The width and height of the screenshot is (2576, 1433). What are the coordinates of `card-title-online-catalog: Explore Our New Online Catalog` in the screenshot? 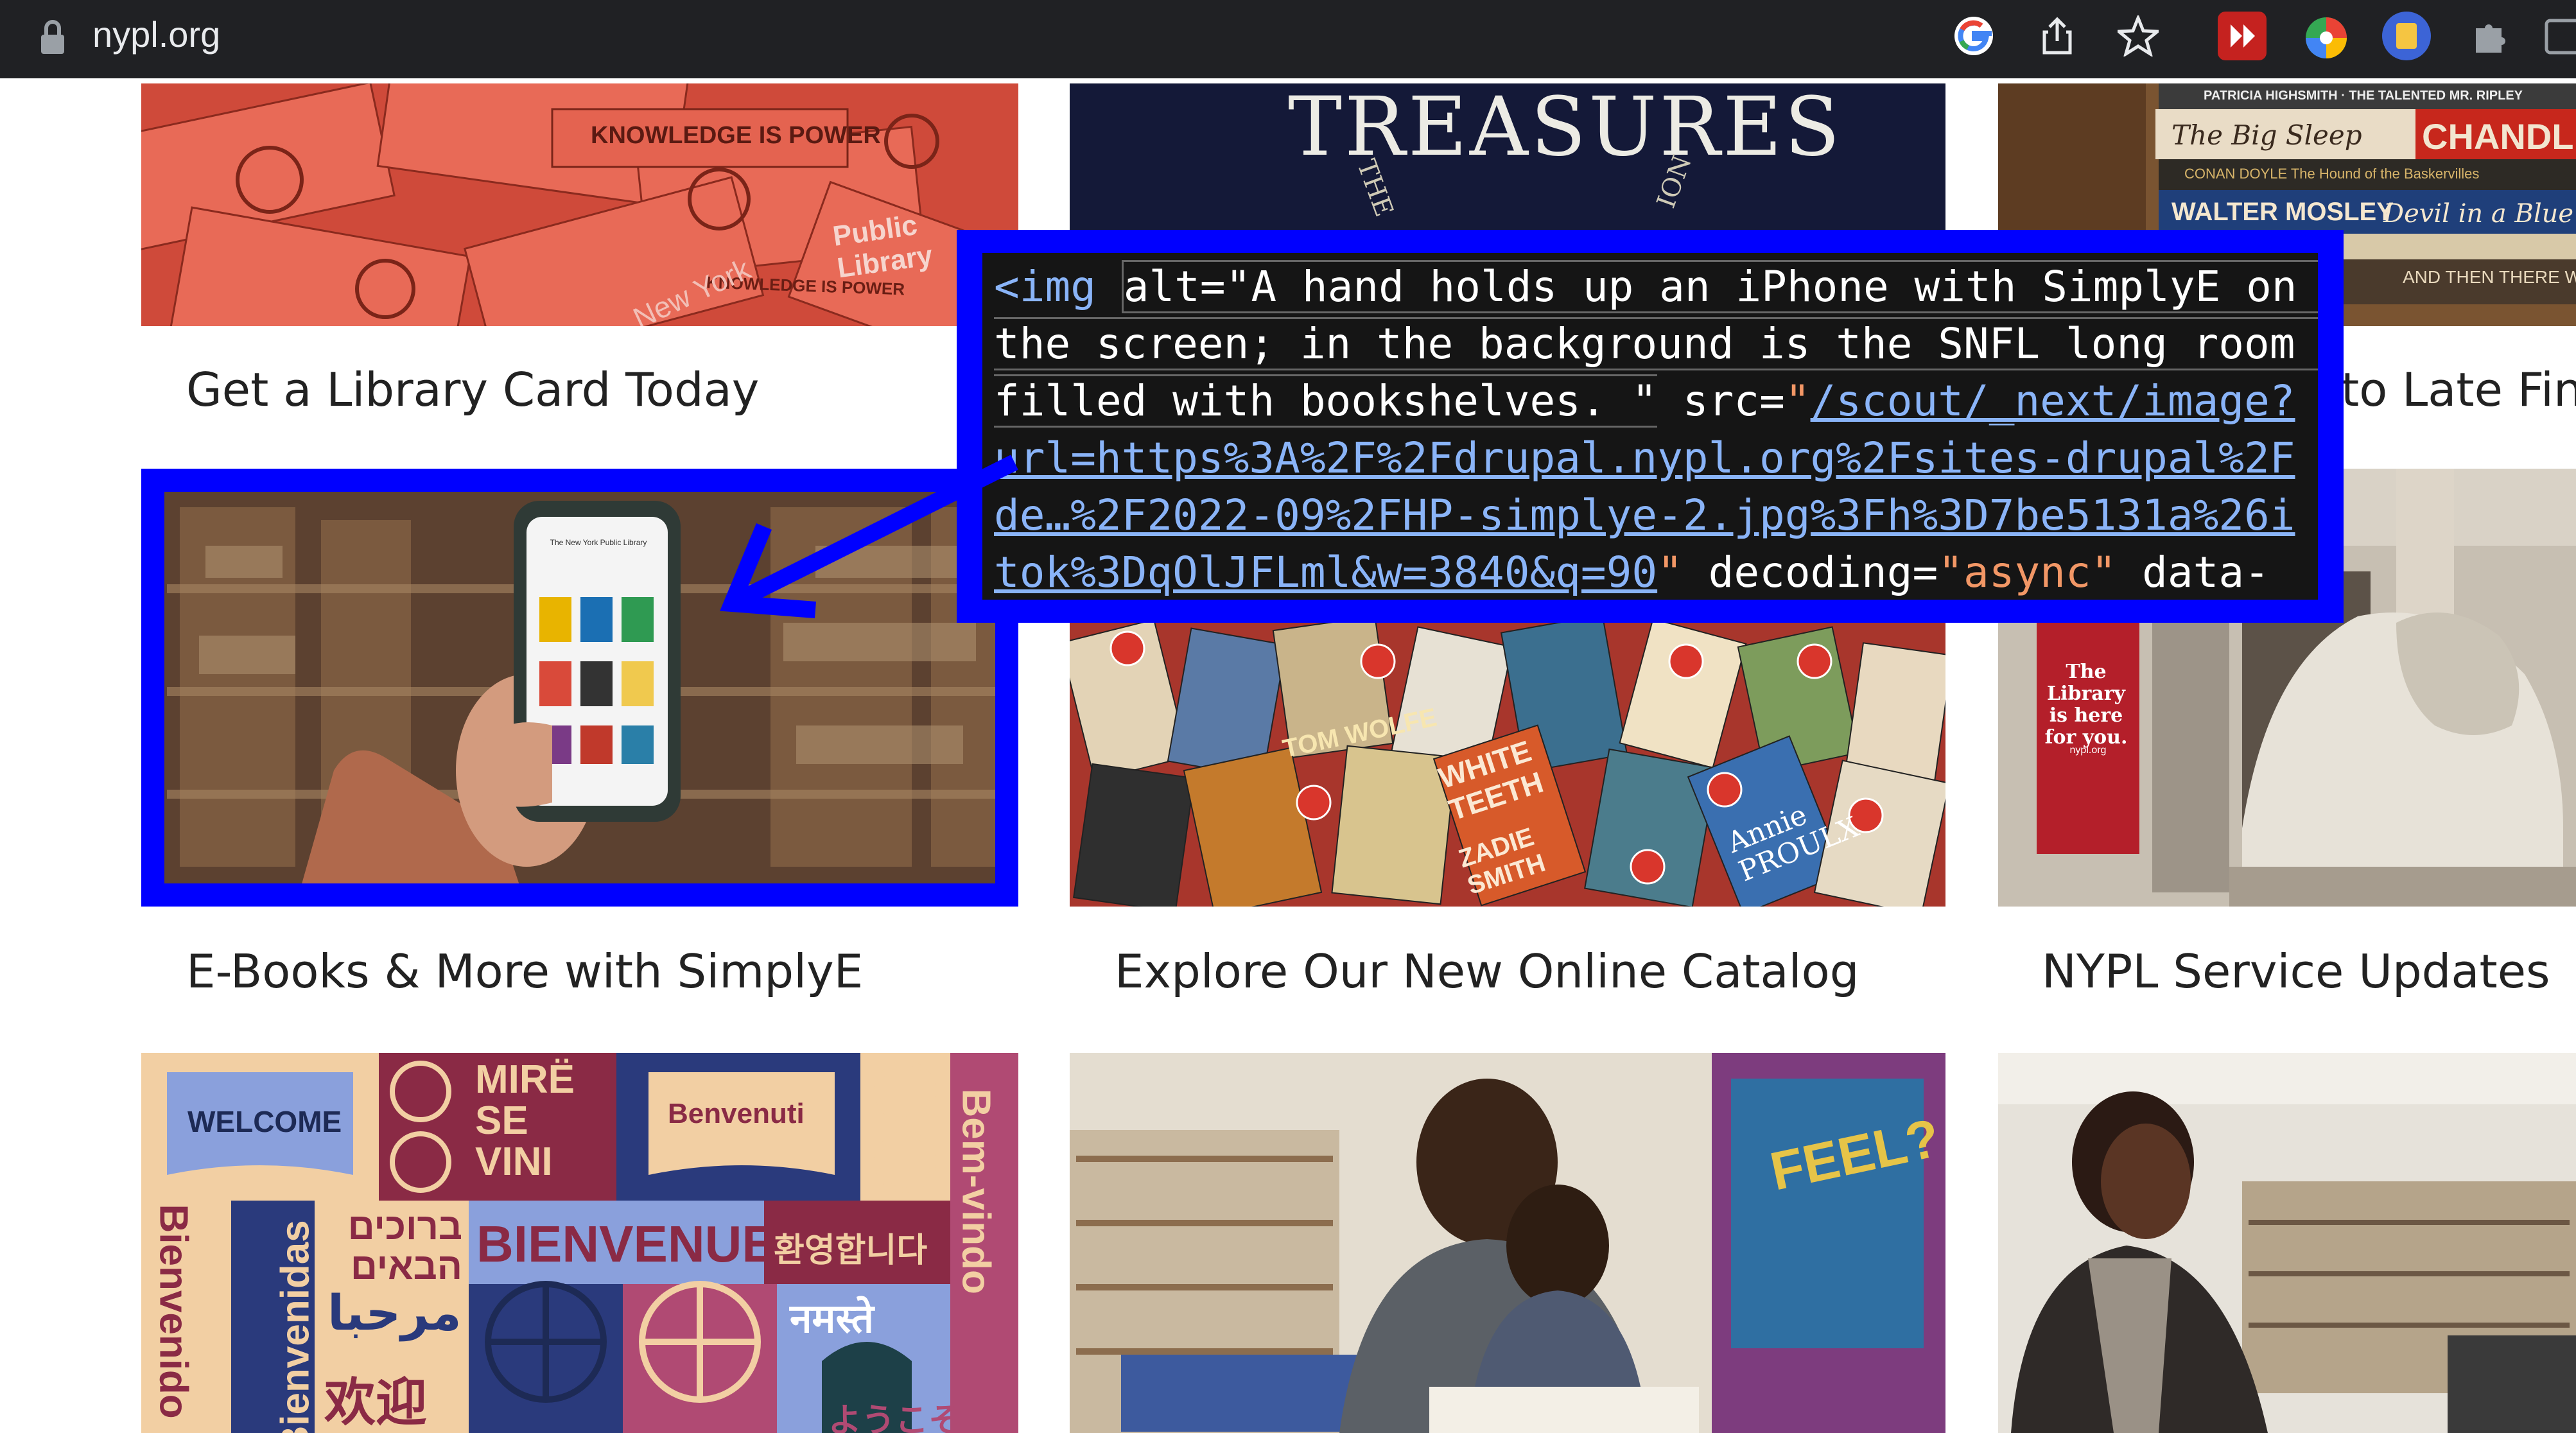 It's located at (1487, 971).